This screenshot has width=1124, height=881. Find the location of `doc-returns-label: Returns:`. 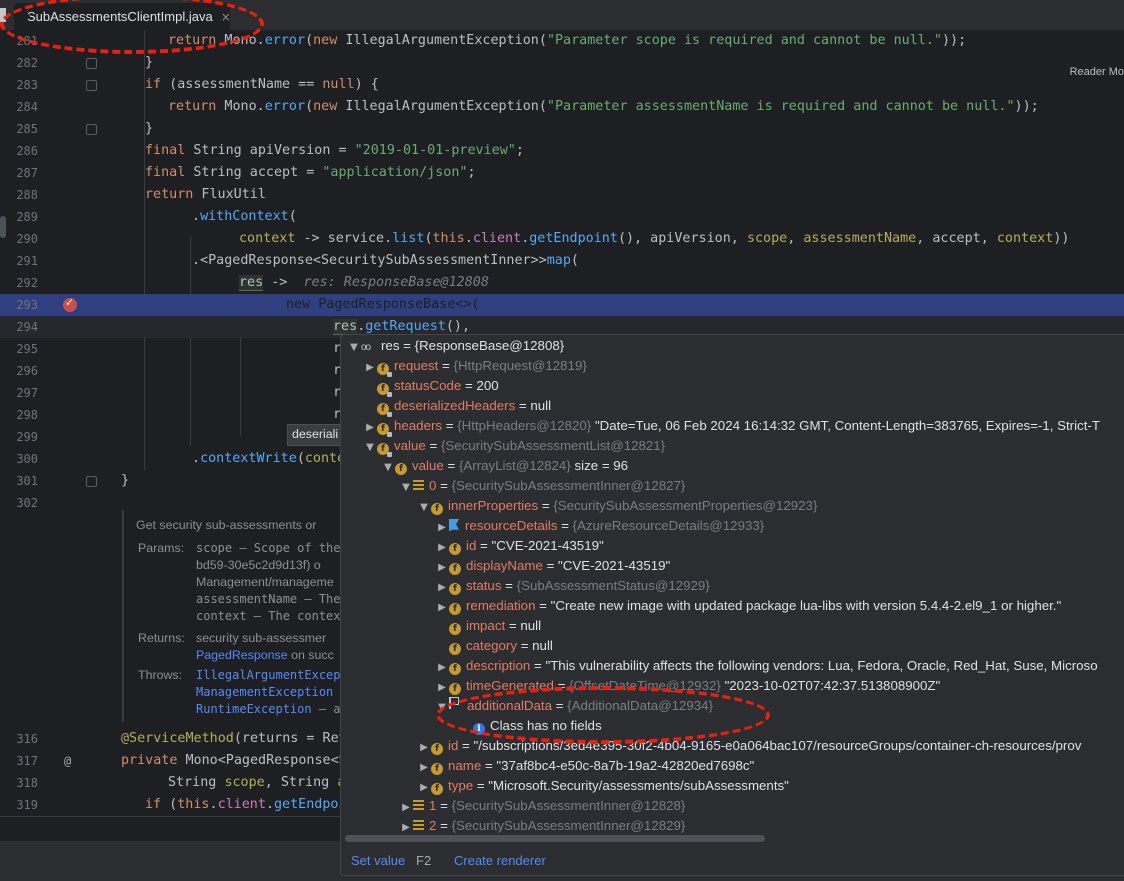

doc-returns-label: Returns: is located at coordinates (161, 638).